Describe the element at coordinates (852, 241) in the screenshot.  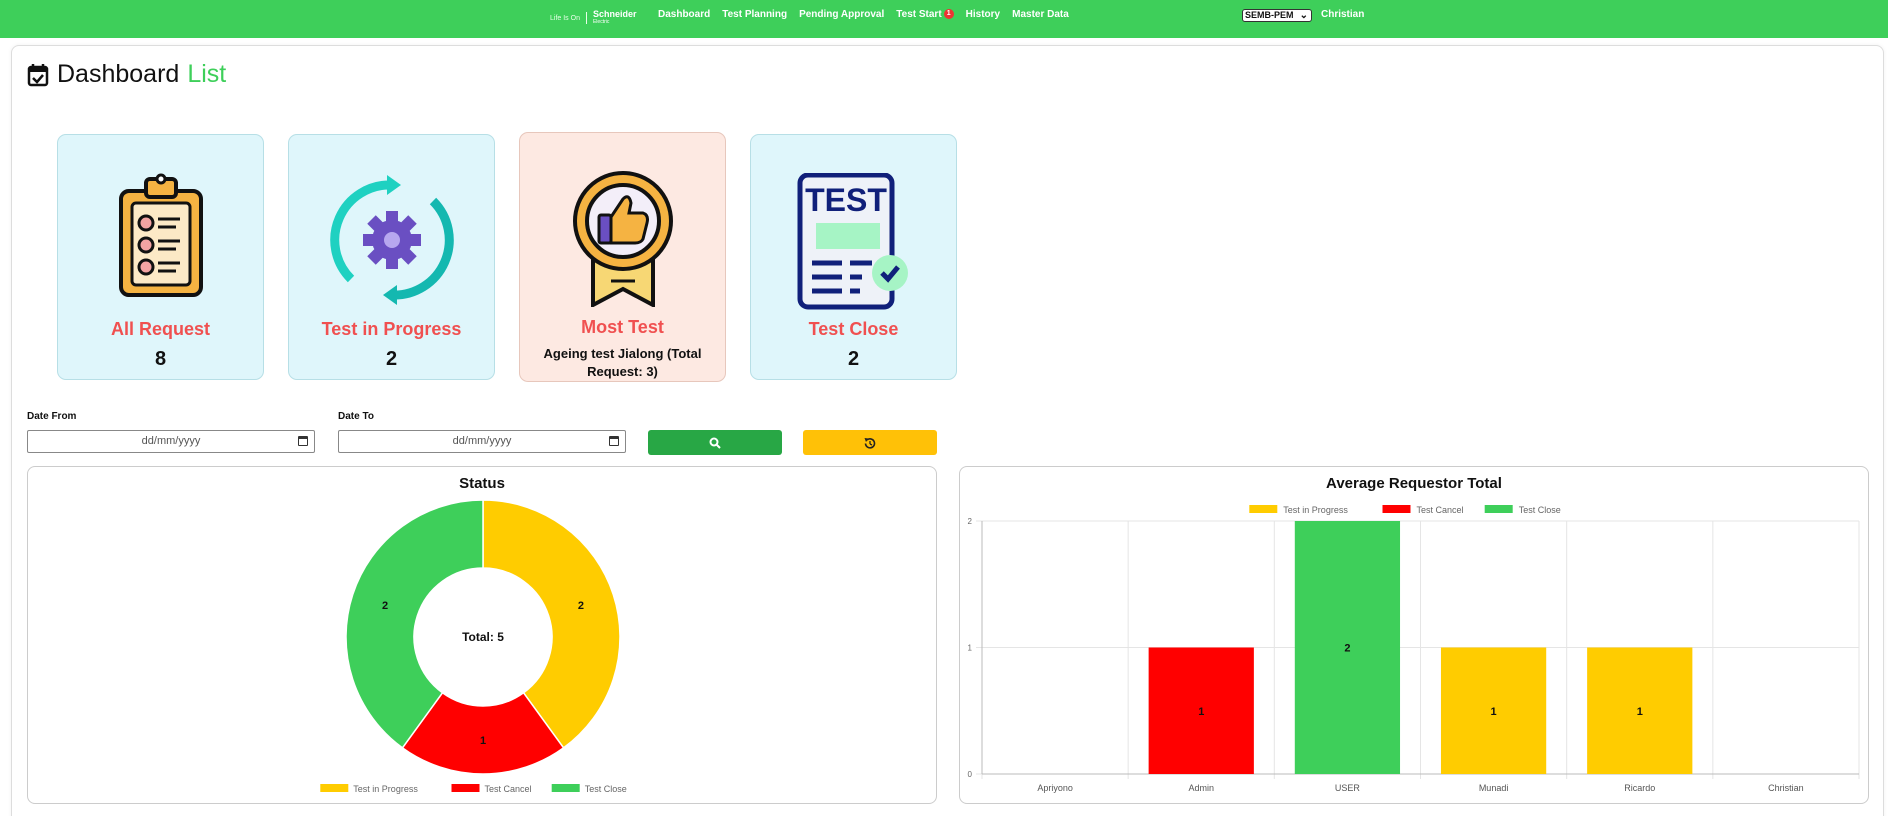
I see `test-document-icon: TEST` at that location.